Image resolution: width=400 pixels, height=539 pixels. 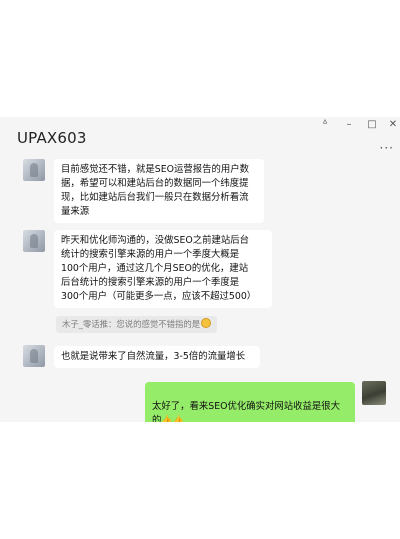 I want to click on smile-emoji-icon, so click(x=206, y=323).